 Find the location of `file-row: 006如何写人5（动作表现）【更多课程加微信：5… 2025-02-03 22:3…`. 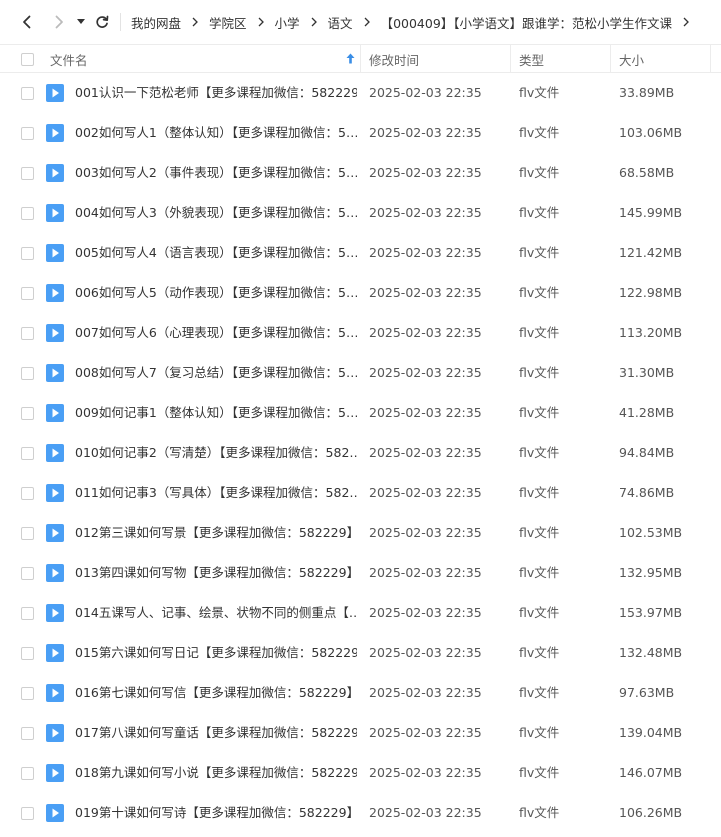

file-row: 006如何写人5（动作表现）【更多课程加微信：5… 2025-02-03 22:3… is located at coordinates (360, 293).